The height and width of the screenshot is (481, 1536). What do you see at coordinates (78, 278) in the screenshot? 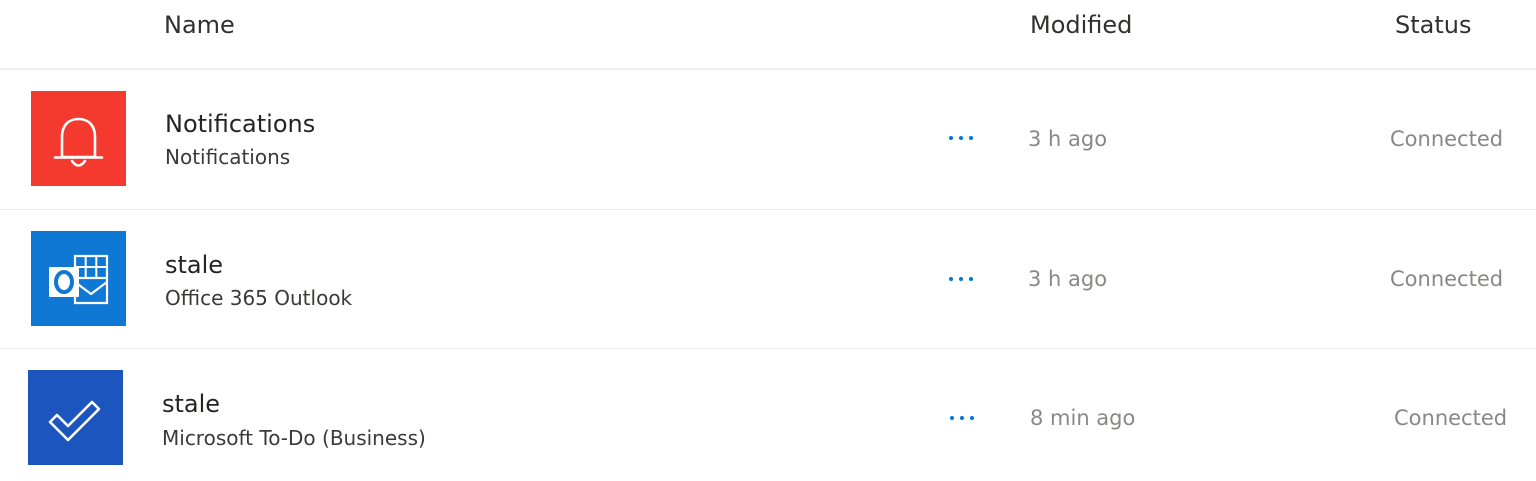
I see `outlook-icon` at bounding box center [78, 278].